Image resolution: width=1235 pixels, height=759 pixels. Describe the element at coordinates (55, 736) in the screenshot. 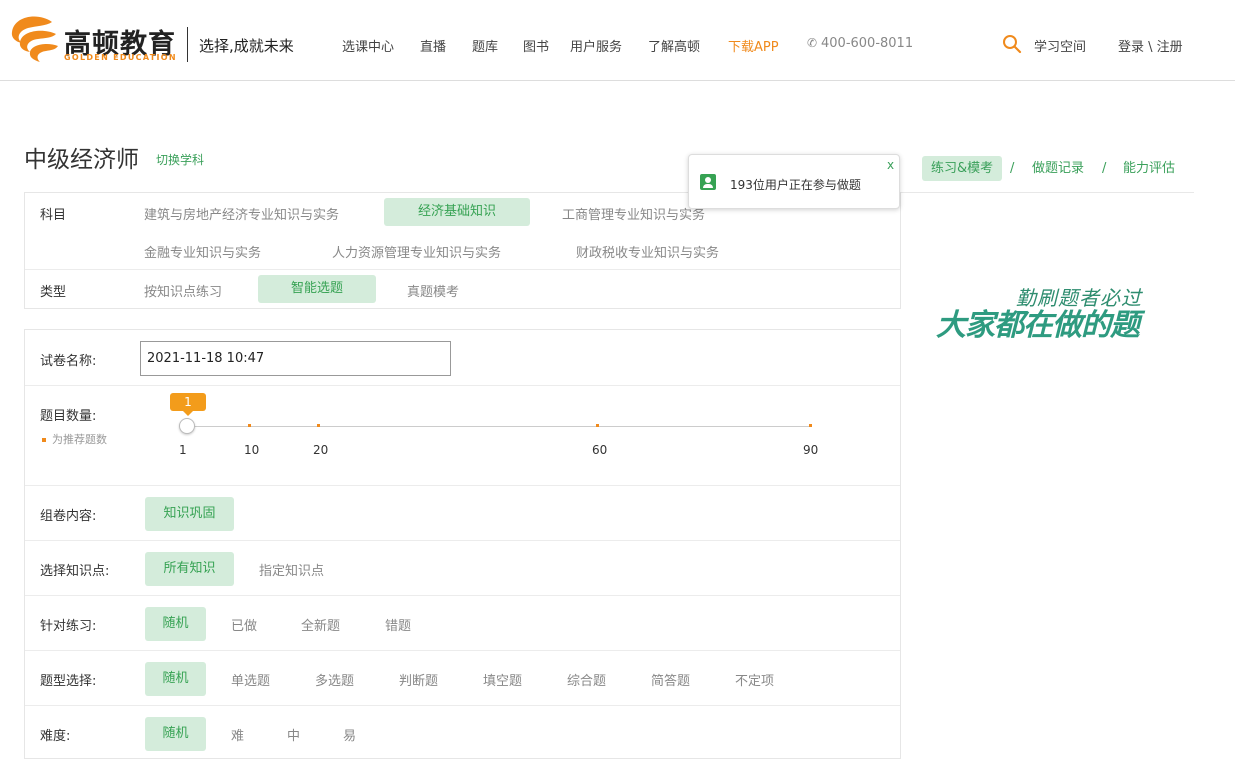

I see `difficulty-label: 难度:` at that location.